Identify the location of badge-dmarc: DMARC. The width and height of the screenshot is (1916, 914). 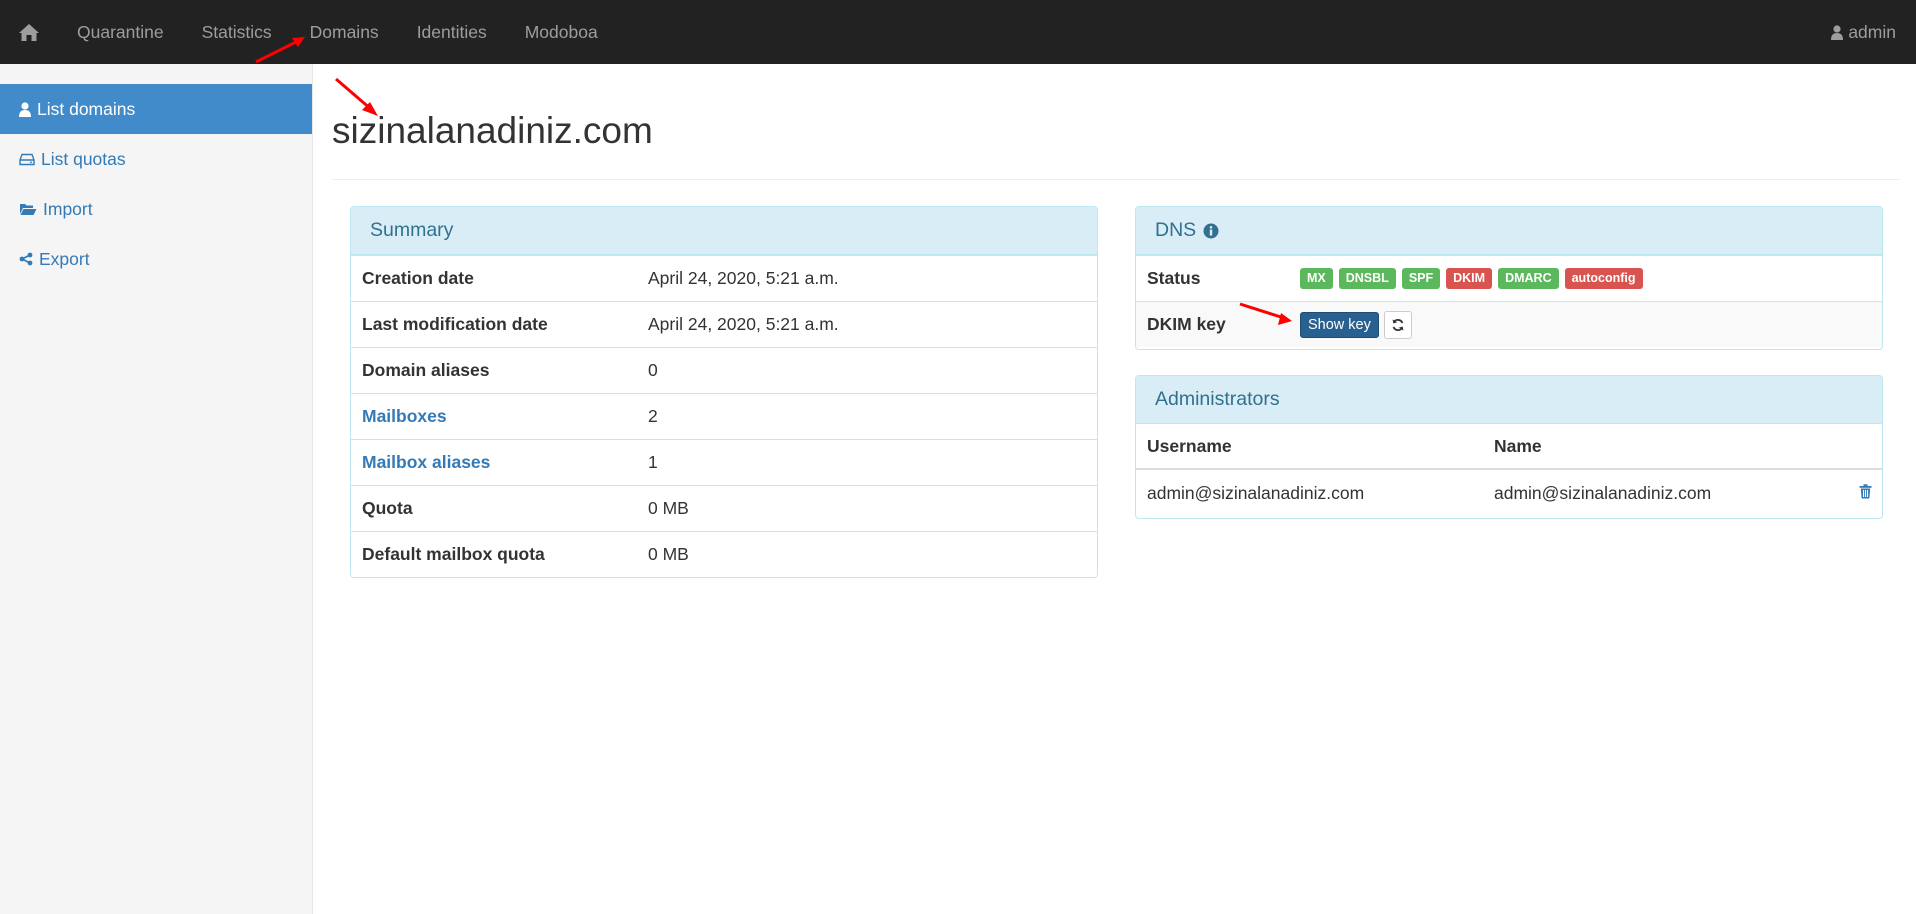
(1528, 278).